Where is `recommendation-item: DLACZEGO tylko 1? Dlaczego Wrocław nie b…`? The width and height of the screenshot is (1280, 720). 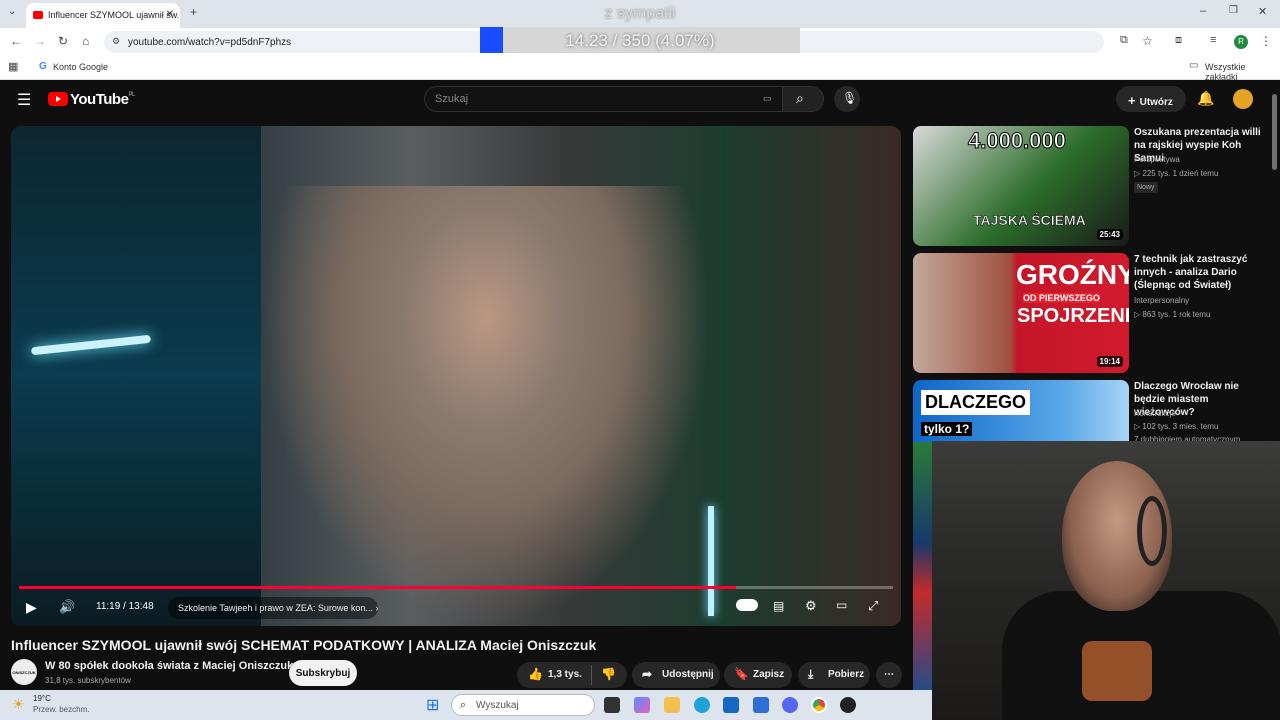 recommendation-item: DLACZEGO tylko 1? Dlaczego Wrocław nie b… is located at coordinates (1093, 412).